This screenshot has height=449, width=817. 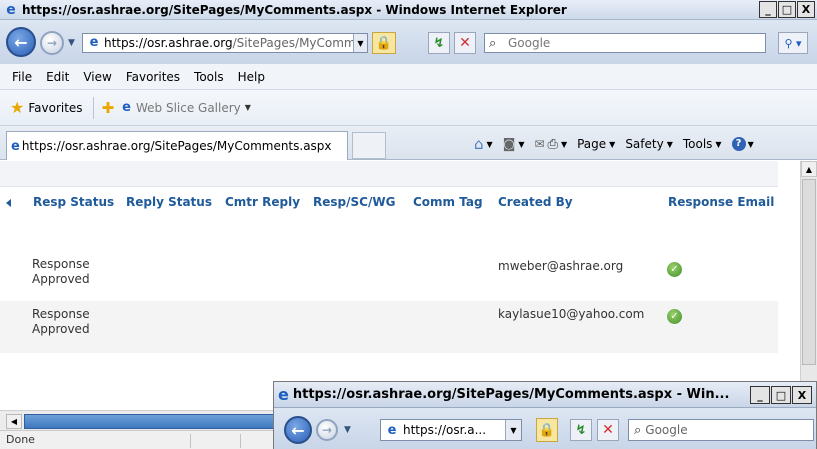 I want to click on tools-dropdown-icon: ▼, so click(x=718, y=144).